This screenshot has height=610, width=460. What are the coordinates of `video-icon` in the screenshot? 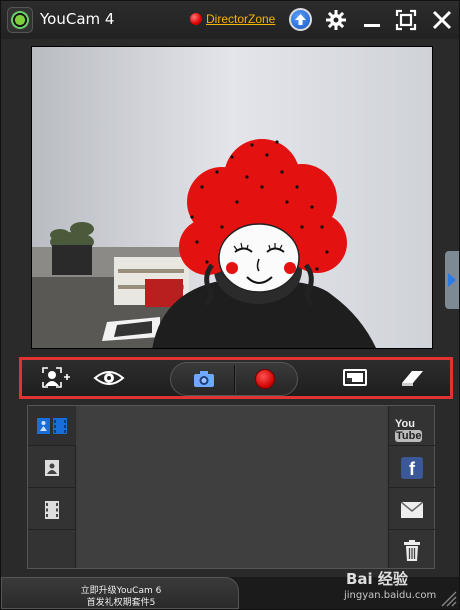 It's located at (52, 510).